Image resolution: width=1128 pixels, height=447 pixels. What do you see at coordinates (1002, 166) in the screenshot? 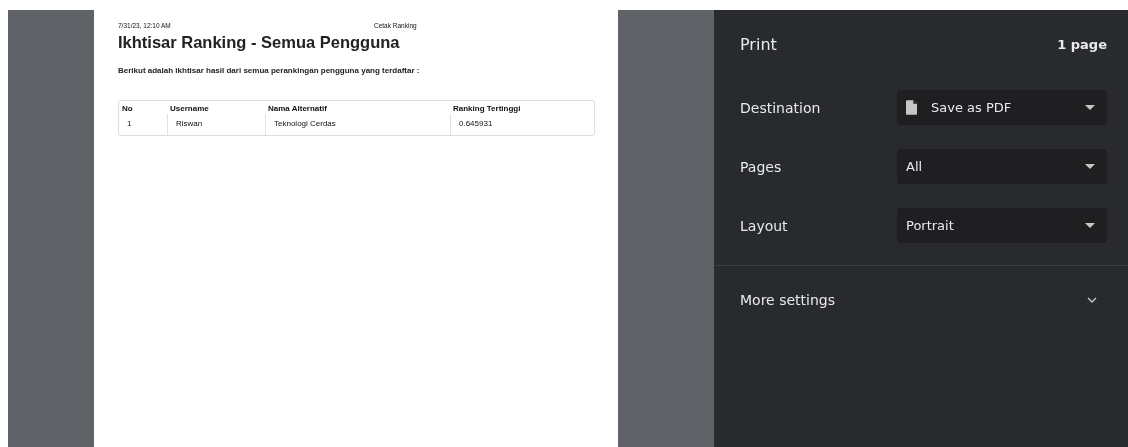
I see `dropdown: All` at bounding box center [1002, 166].